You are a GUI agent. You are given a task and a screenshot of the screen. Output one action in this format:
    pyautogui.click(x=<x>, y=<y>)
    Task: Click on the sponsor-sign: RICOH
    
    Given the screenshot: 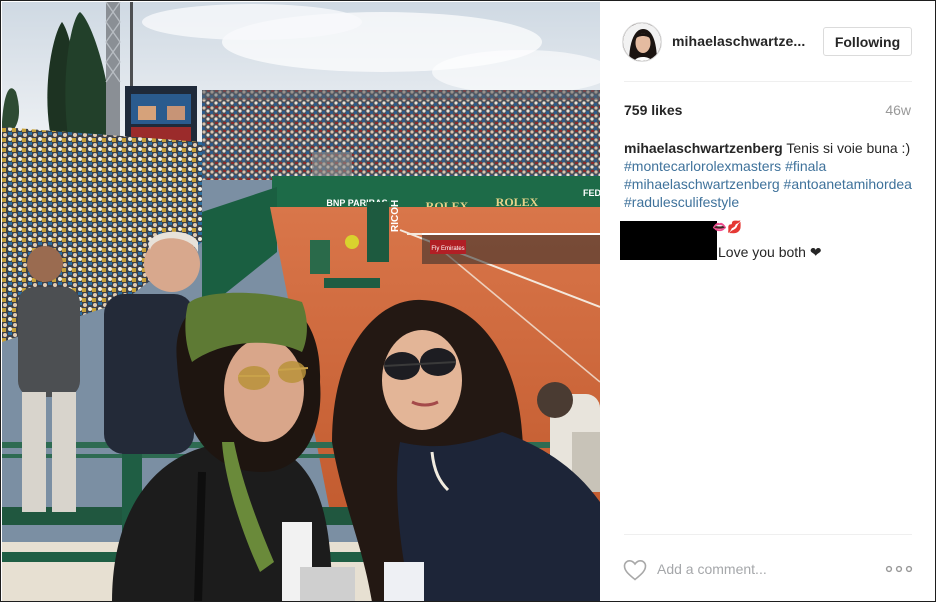 What is the action you would take?
    pyautogui.click(x=395, y=216)
    